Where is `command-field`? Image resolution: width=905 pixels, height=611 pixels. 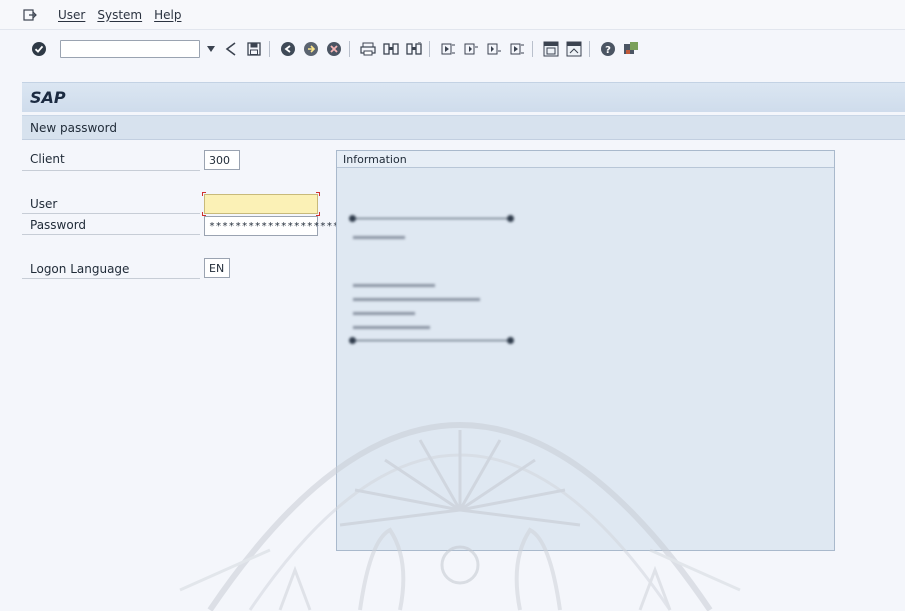 command-field is located at coordinates (130, 49).